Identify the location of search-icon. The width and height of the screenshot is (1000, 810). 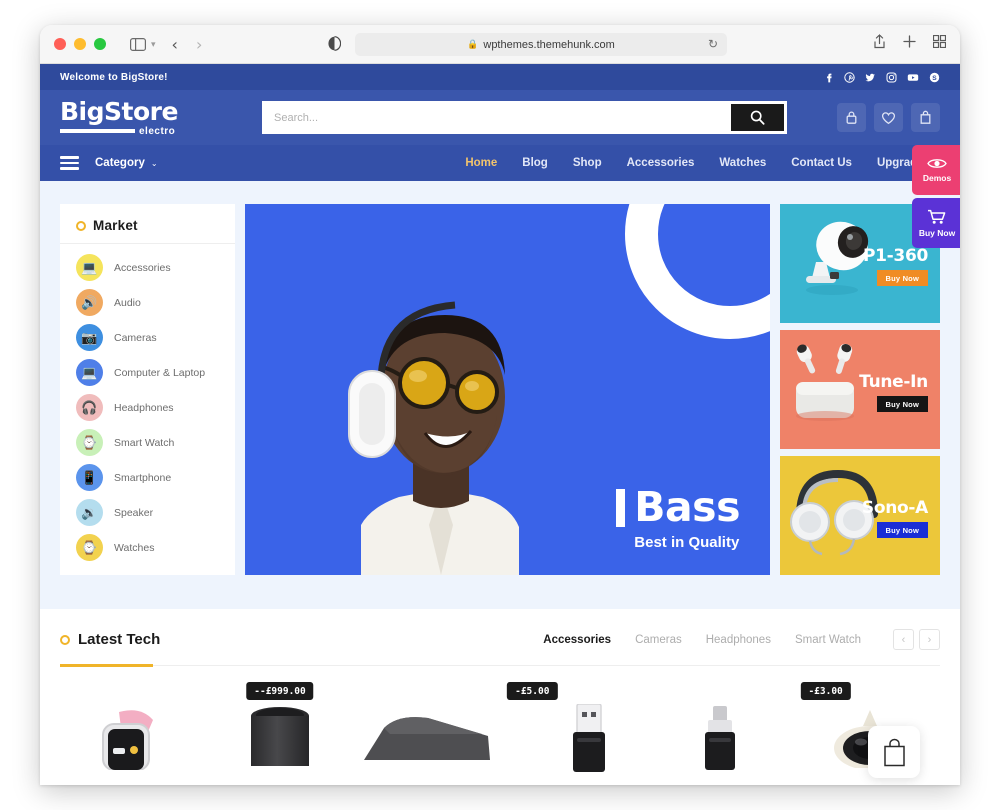
(757, 117).